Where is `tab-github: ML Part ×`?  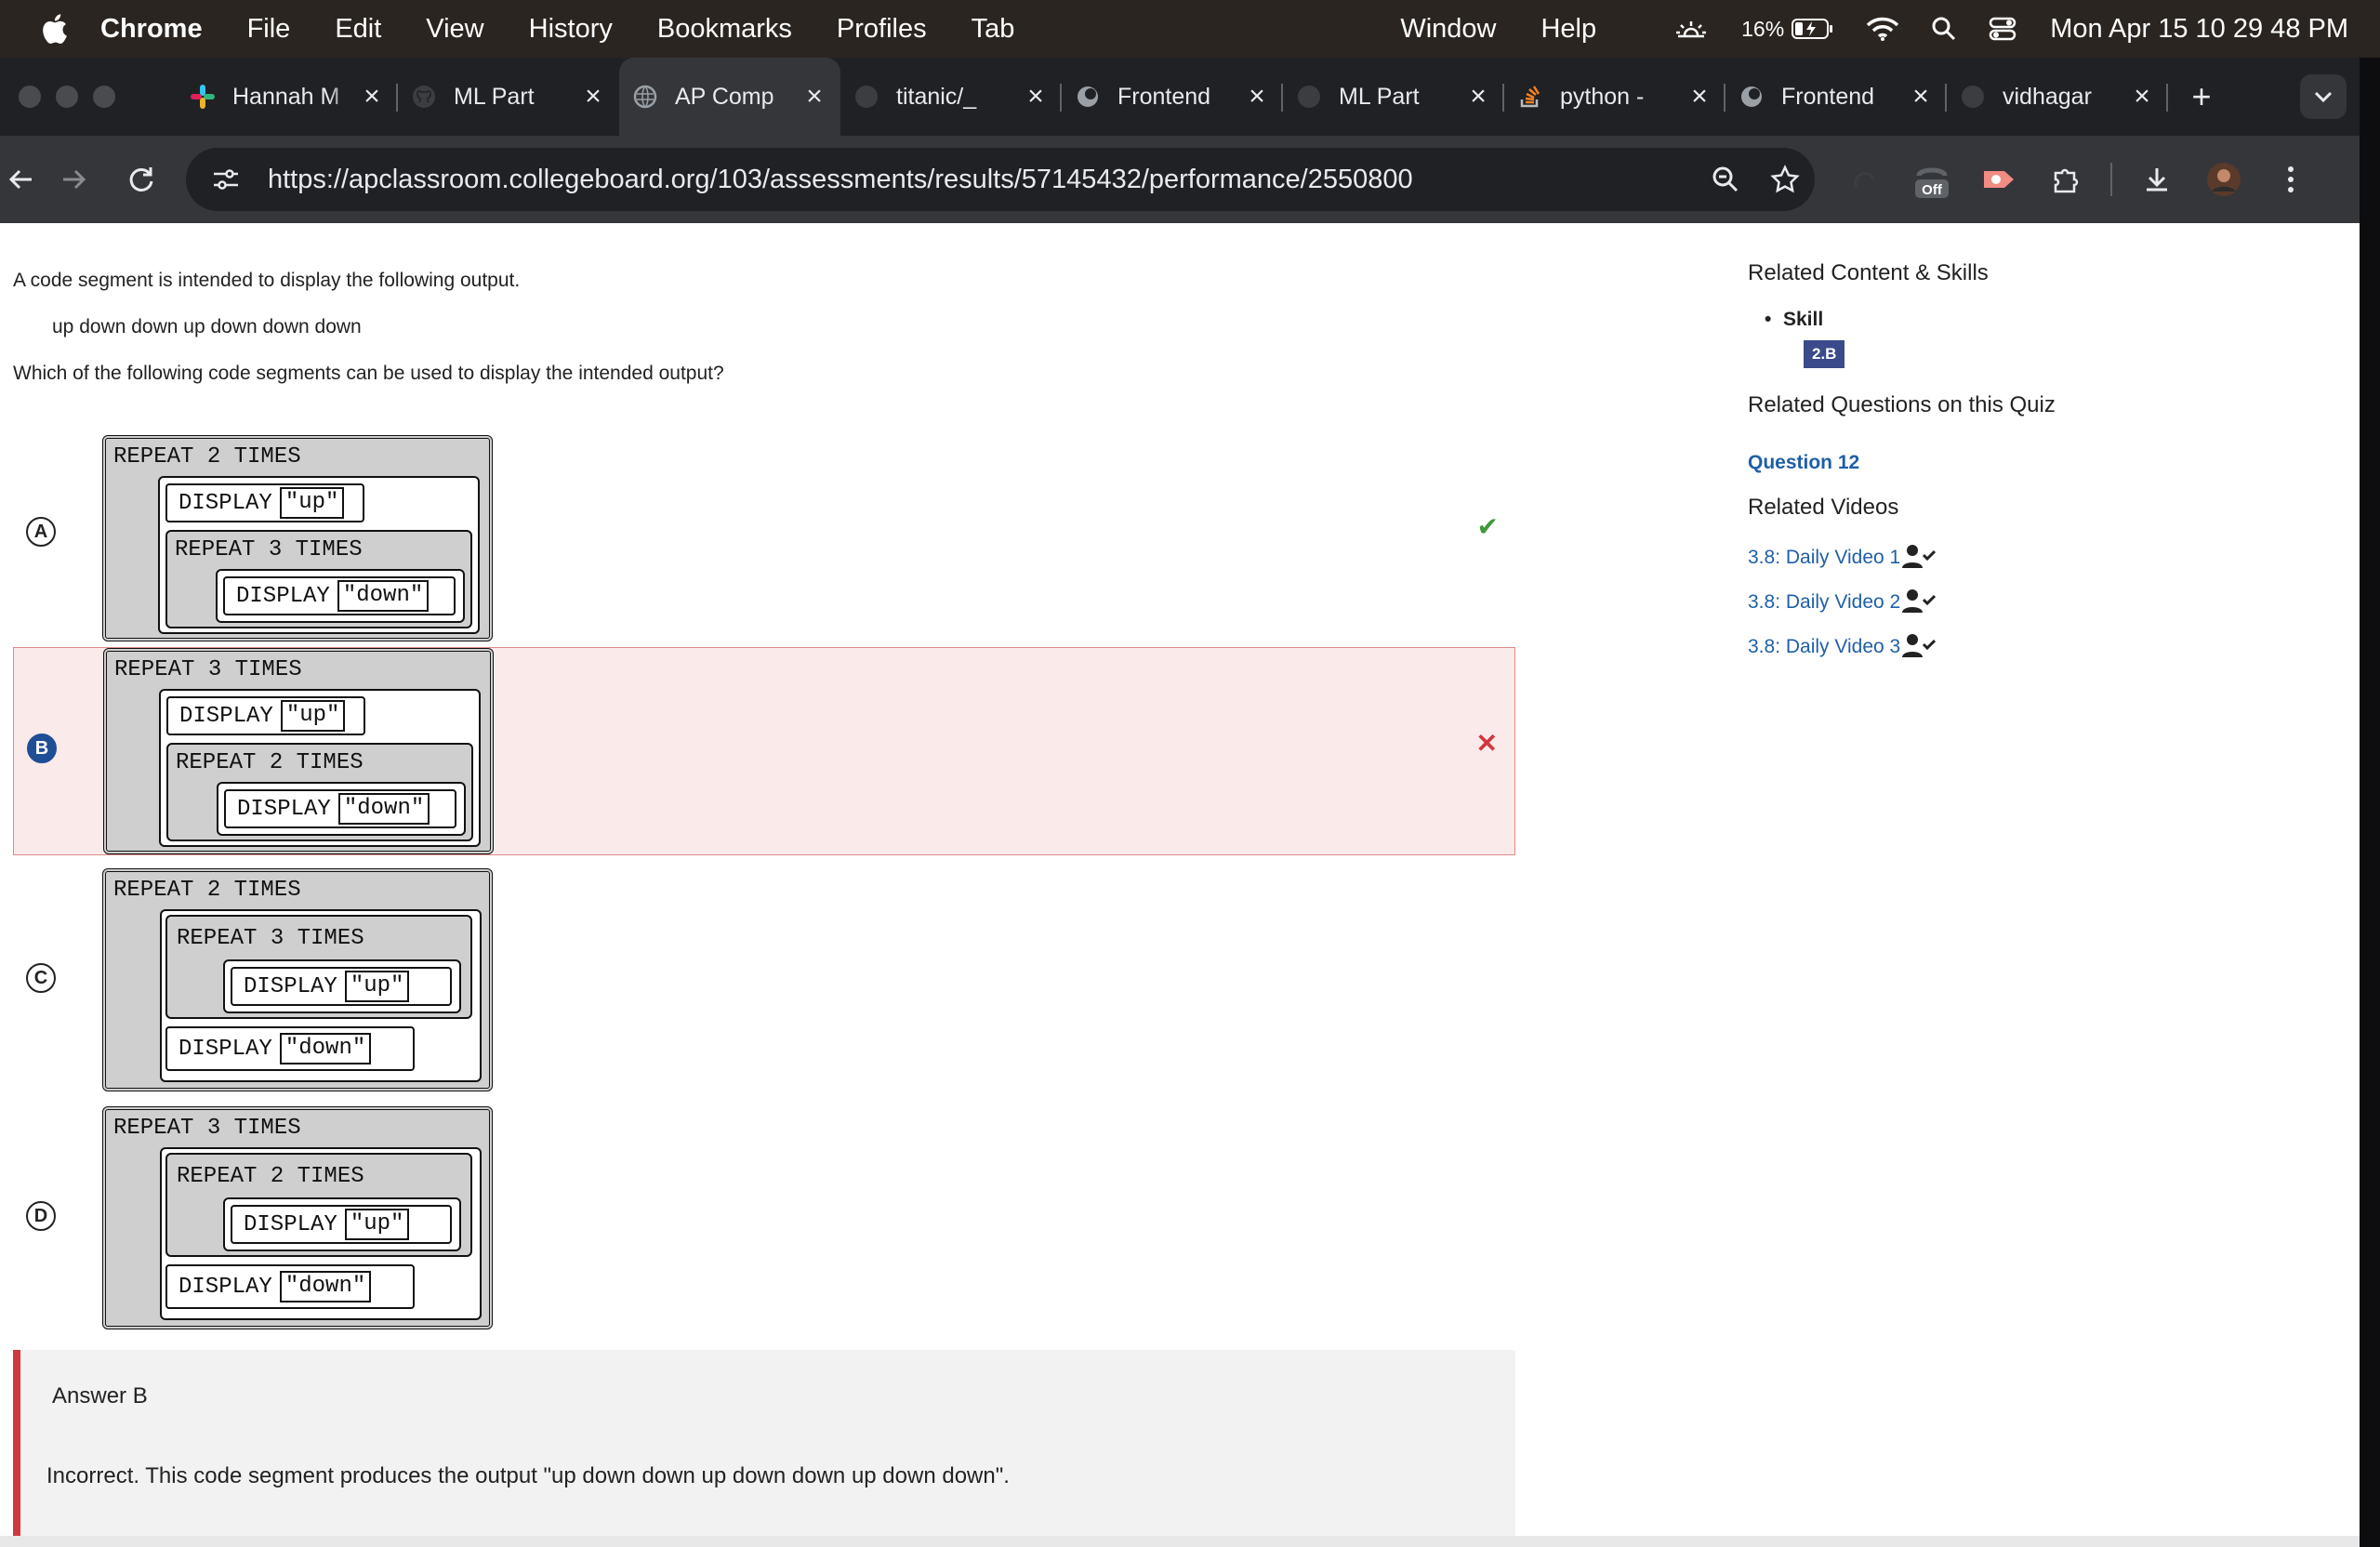 tab-github: ML Part × is located at coordinates (508, 97).